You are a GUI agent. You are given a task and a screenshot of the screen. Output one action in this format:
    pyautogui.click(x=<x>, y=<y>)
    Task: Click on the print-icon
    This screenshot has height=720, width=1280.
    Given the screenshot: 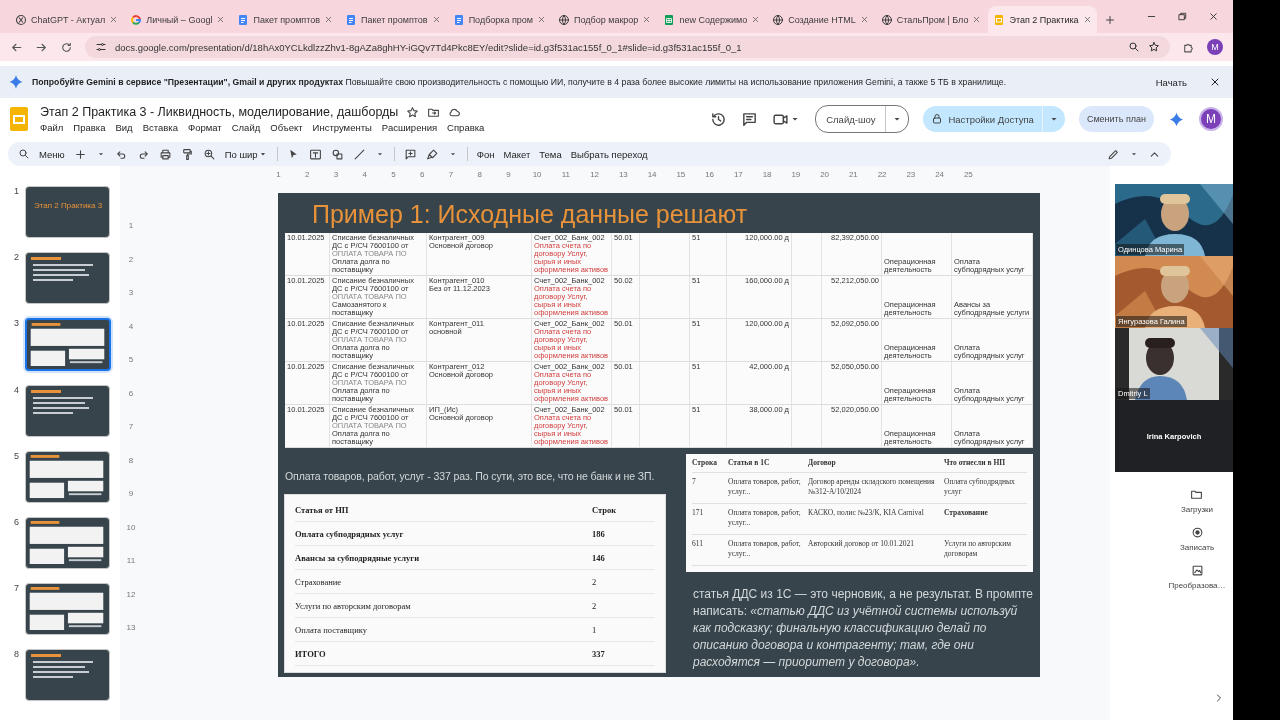 What is the action you would take?
    pyautogui.click(x=165, y=154)
    